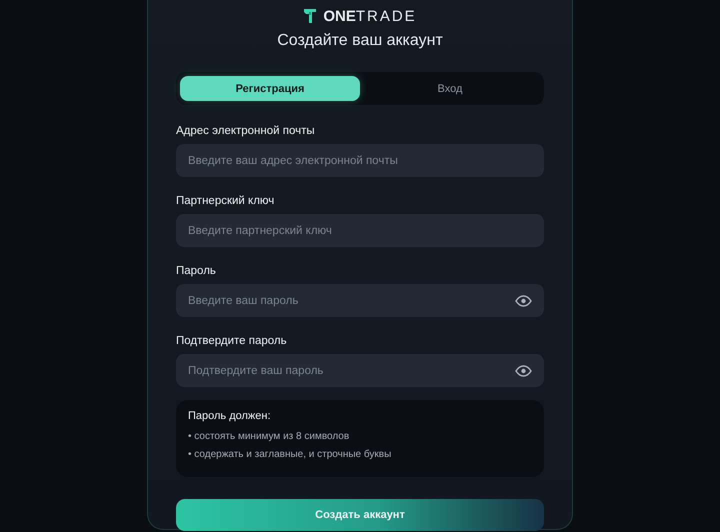 The image size is (720, 532). I want to click on field-label: Адрес электронной почты, so click(246, 131).